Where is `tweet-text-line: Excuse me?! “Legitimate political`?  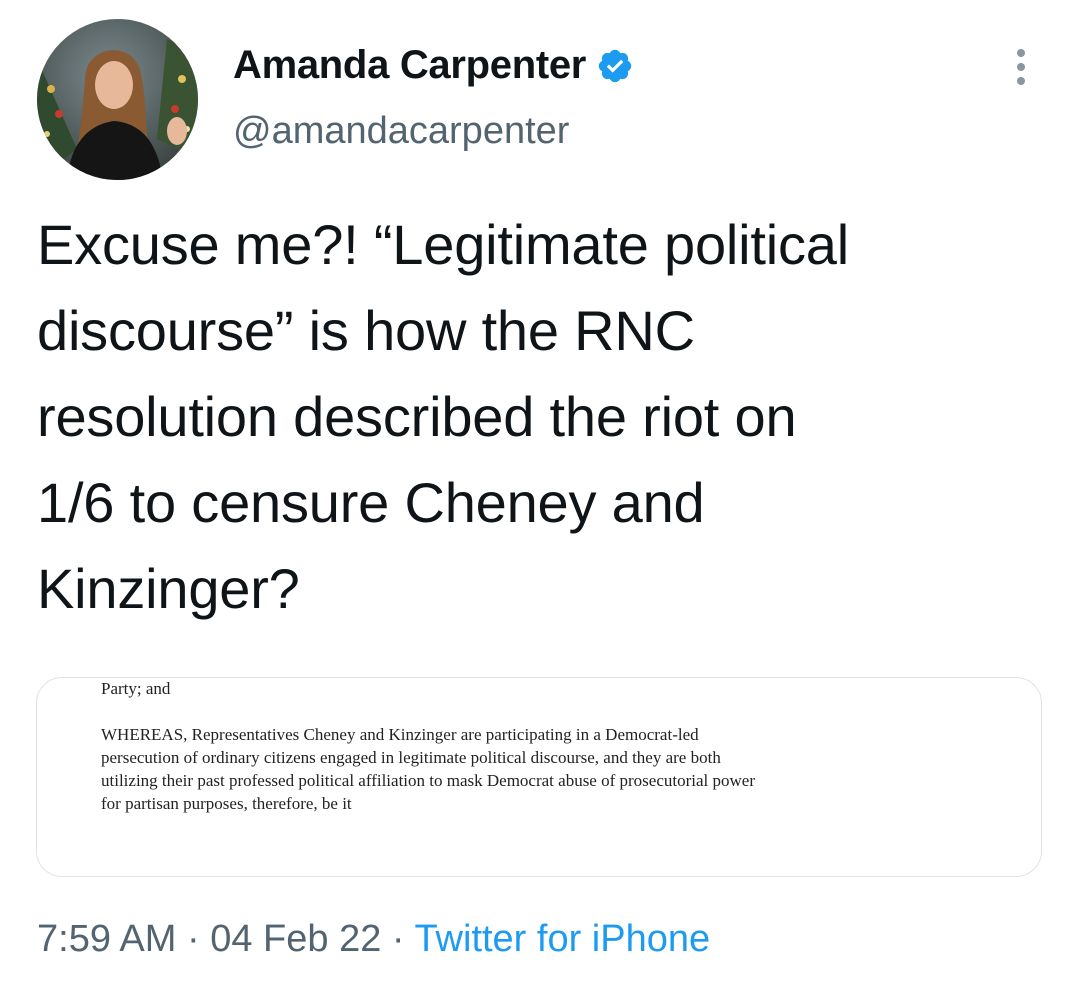 tweet-text-line: Excuse me?! “Legitimate political is located at coordinates (443, 244).